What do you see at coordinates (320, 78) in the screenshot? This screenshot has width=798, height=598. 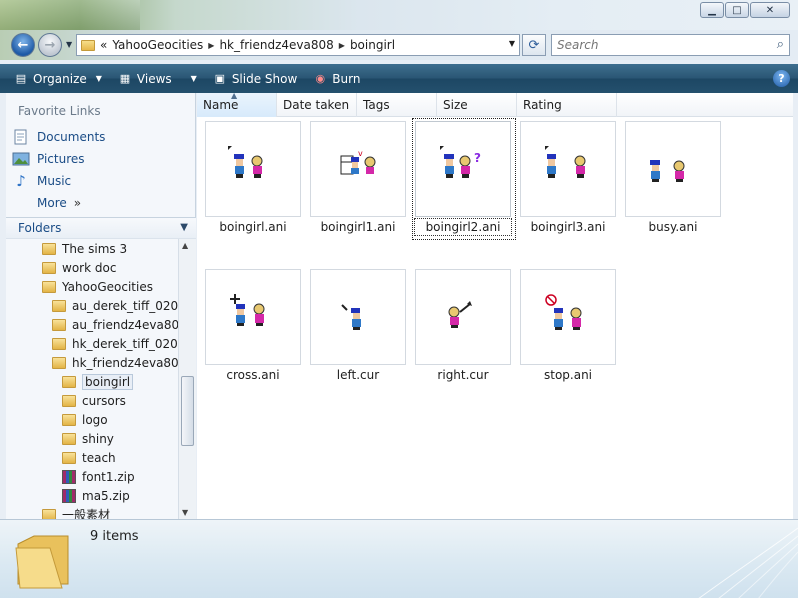 I see `burn-disc-icon: ◉` at bounding box center [320, 78].